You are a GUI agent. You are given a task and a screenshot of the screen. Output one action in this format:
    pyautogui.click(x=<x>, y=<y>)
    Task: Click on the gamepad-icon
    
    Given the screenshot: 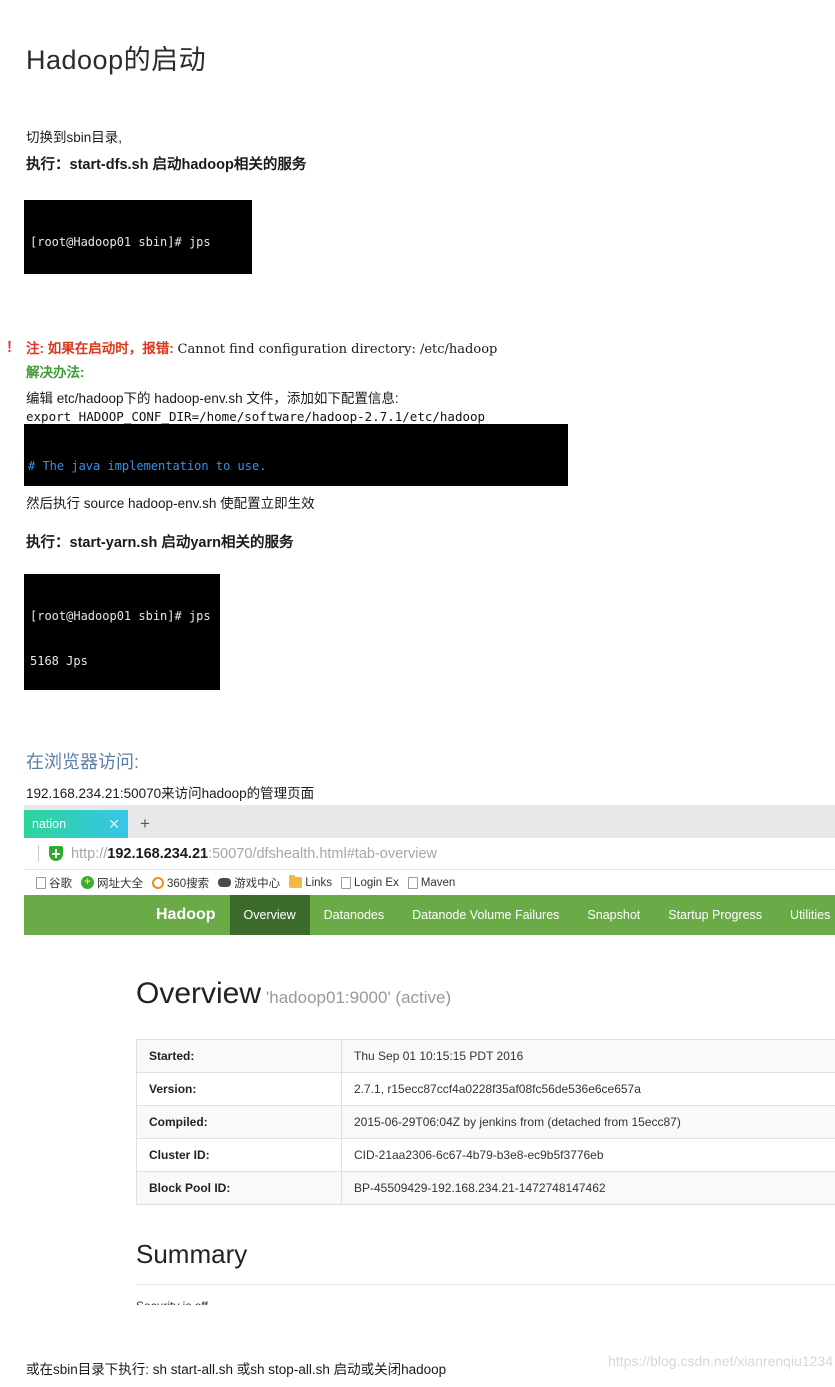 What is the action you would take?
    pyautogui.click(x=225, y=882)
    